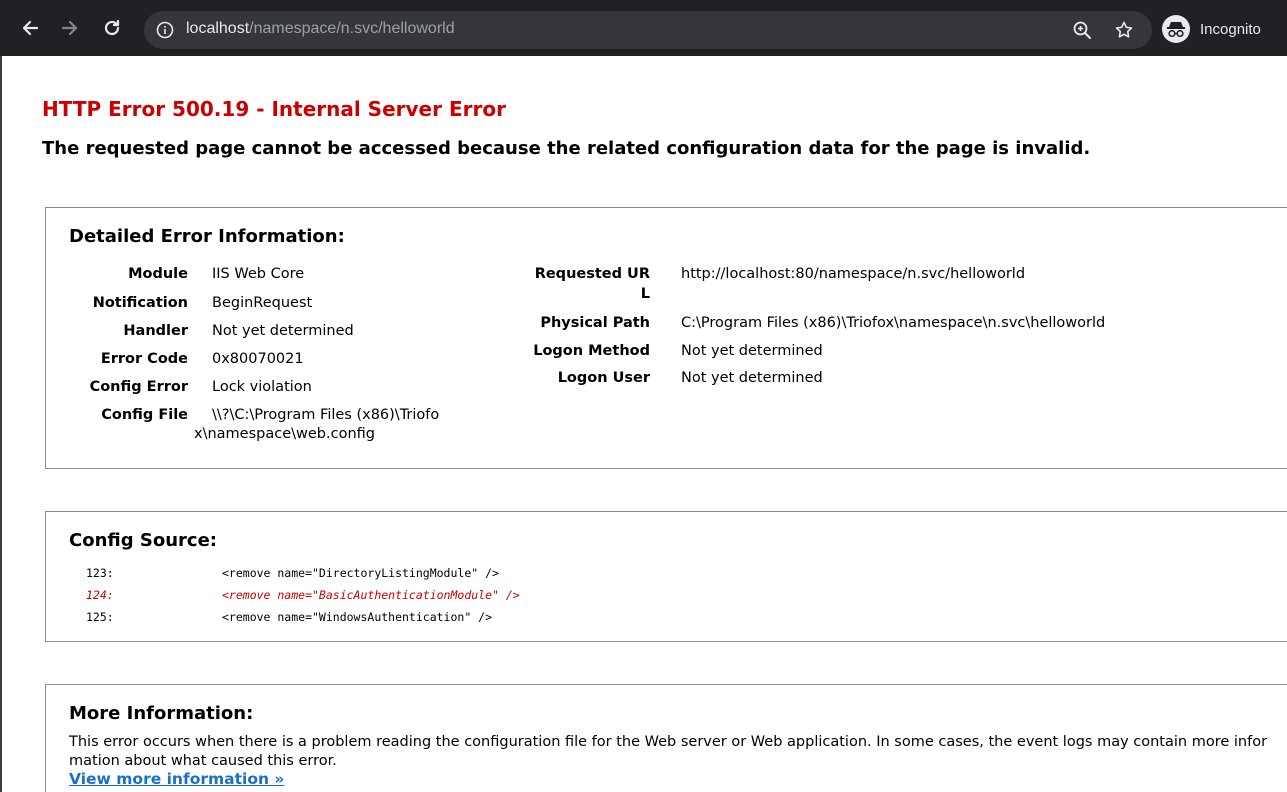 The height and width of the screenshot is (792, 1287). I want to click on config-error-value: Lock violation, so click(262, 387).